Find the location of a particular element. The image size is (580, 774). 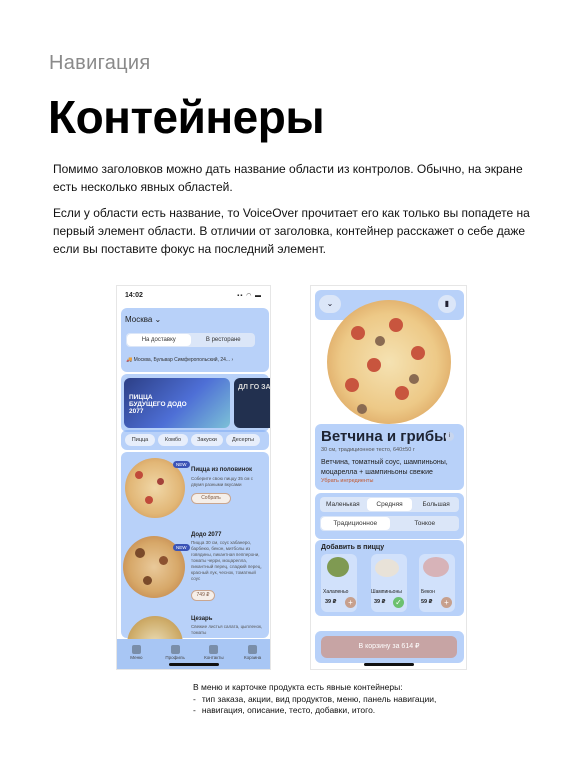

pizza-image is located at coordinates (389, 362).